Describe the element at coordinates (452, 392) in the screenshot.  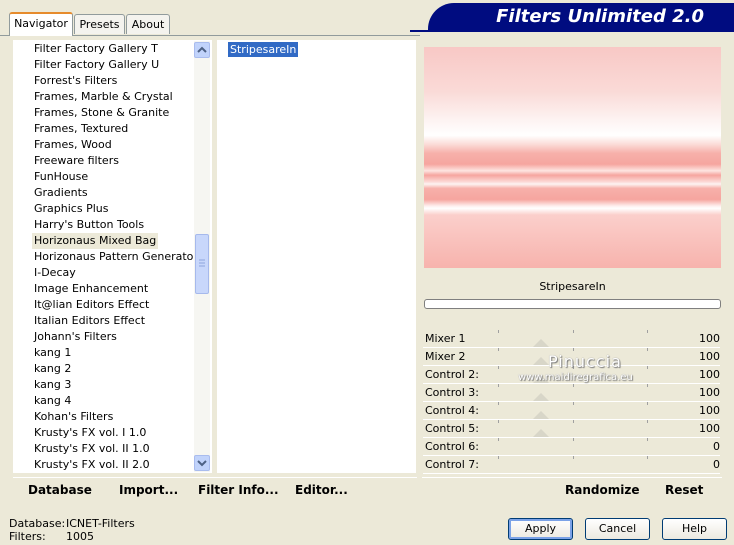
I see `control-label: Control 3:` at that location.